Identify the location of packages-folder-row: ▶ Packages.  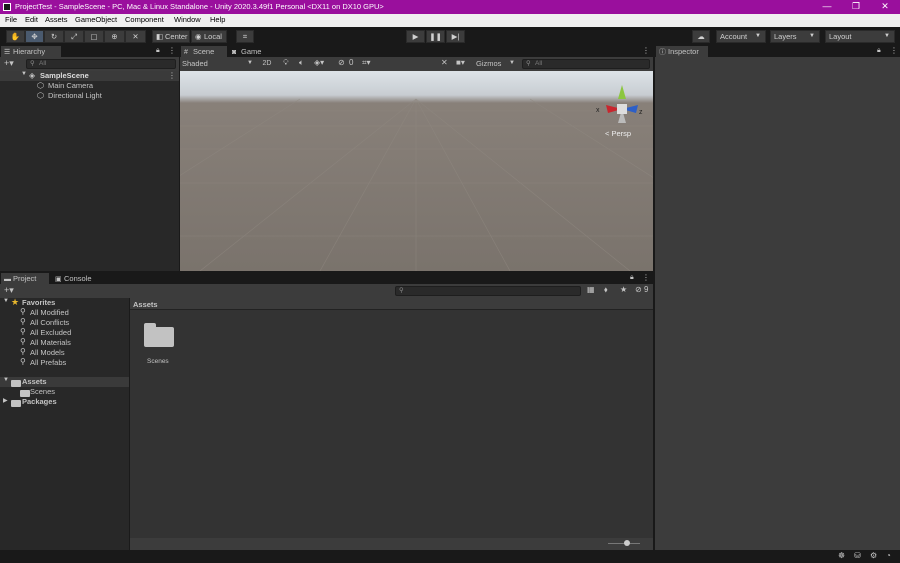
(64, 402).